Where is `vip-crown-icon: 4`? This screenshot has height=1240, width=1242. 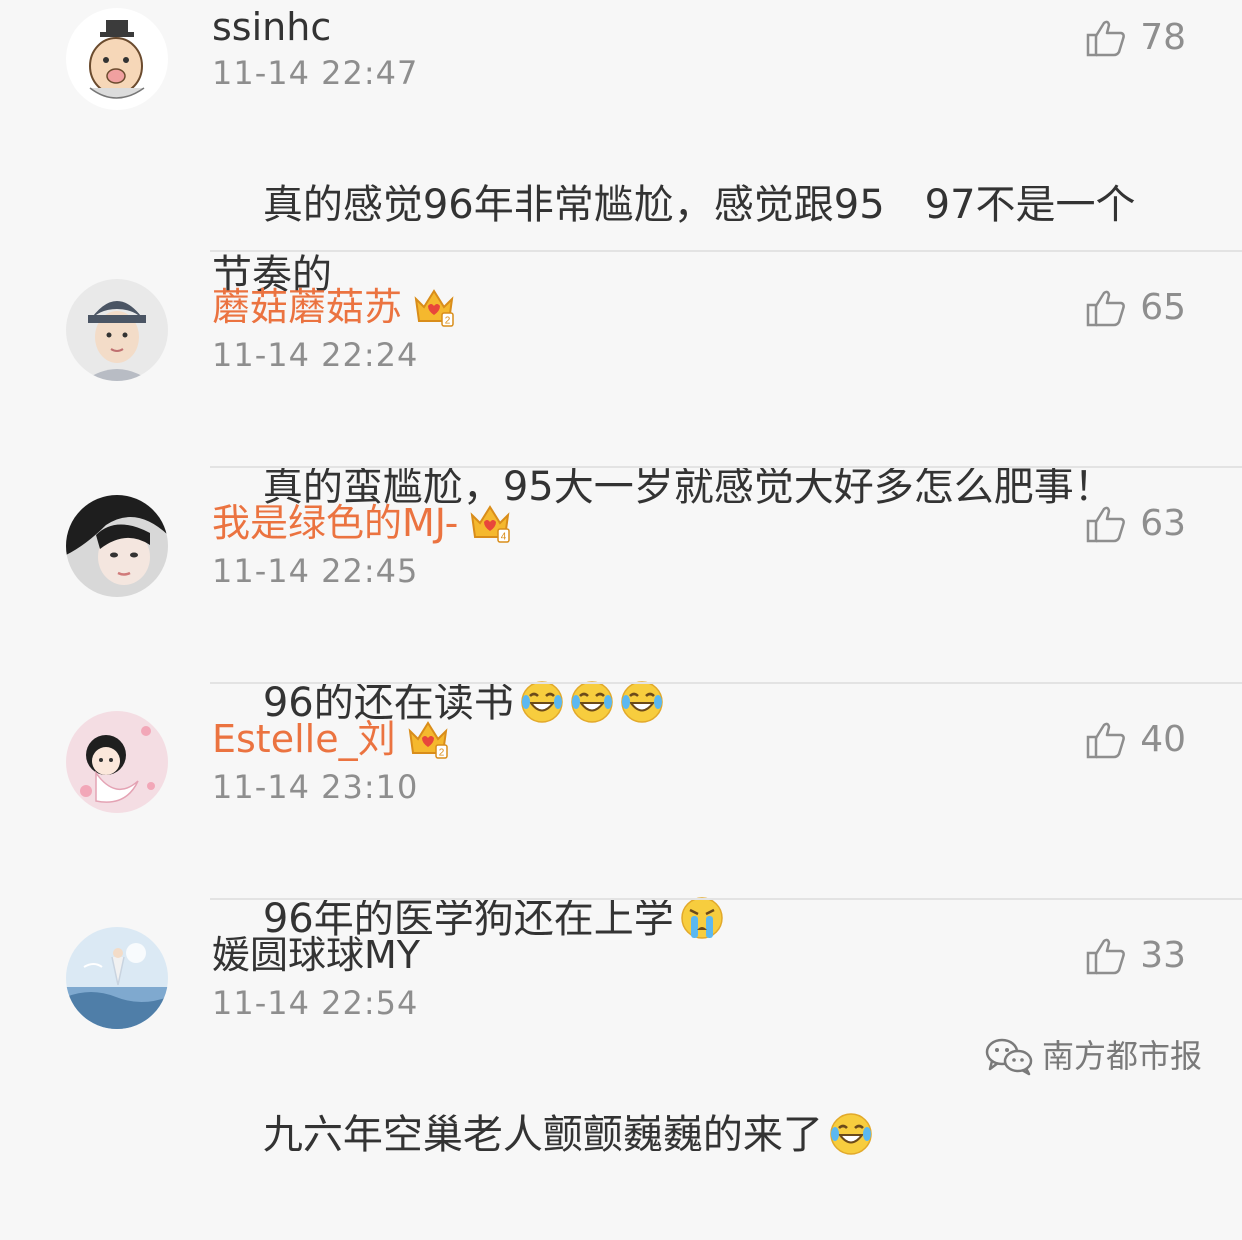
vip-crown-icon: 4 is located at coordinates (490, 524).